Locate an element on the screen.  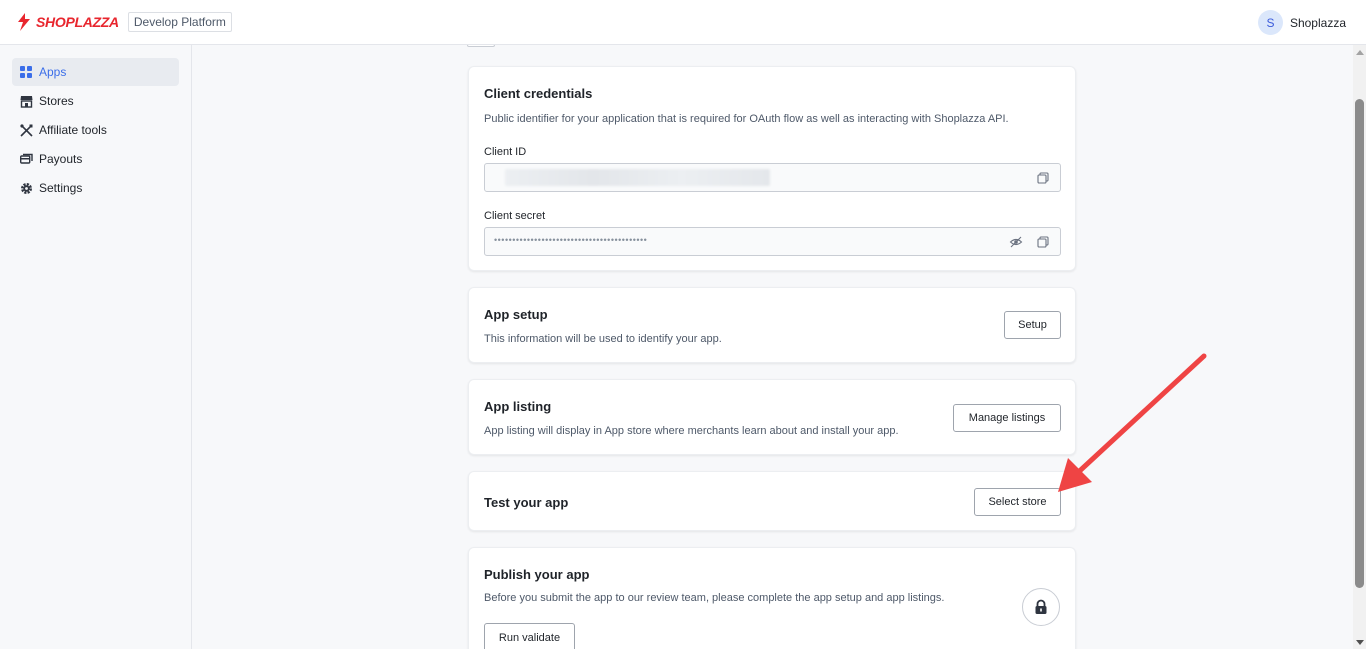
store-icon is located at coordinates (26, 101).